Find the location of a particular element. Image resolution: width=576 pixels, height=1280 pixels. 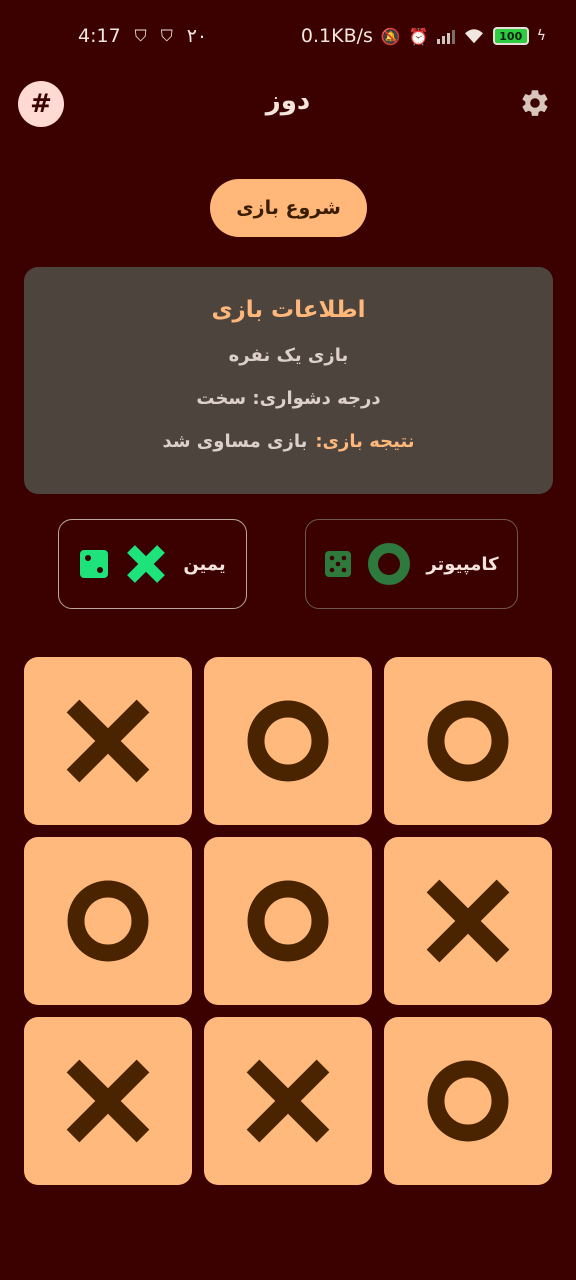

status-left: 4:17 ⛉ ⛉ ۲۰ is located at coordinates (142, 36).